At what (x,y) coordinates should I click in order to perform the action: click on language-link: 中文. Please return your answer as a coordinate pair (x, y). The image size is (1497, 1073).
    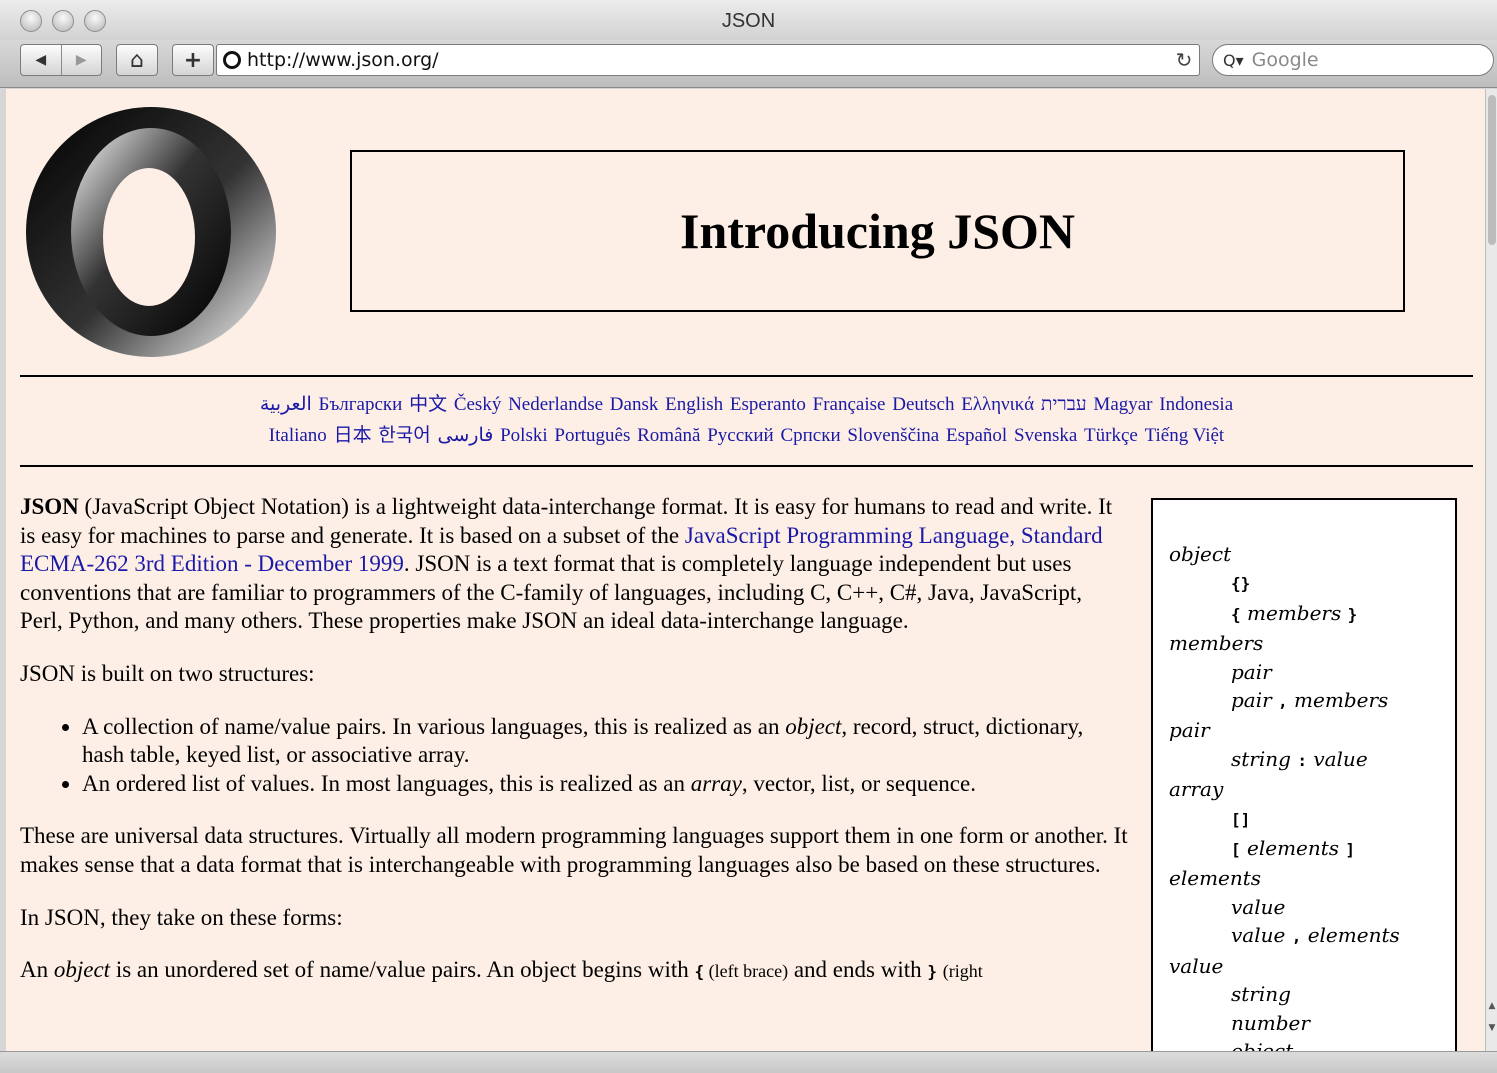
    Looking at the image, I should click on (428, 404).